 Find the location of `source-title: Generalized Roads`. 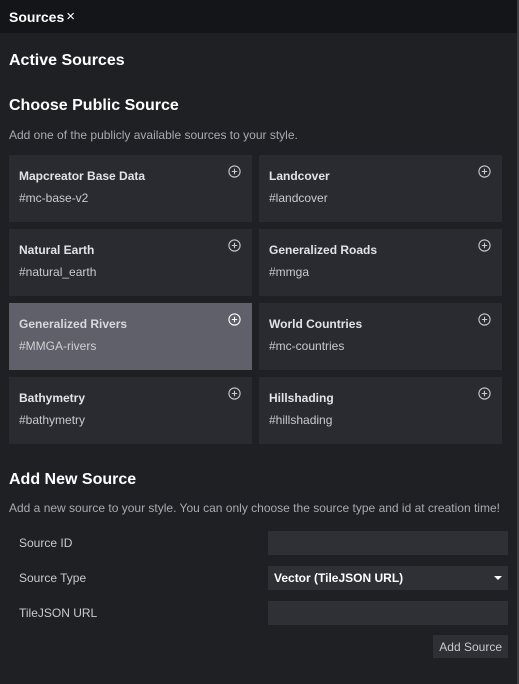

source-title: Generalized Roads is located at coordinates (323, 250).